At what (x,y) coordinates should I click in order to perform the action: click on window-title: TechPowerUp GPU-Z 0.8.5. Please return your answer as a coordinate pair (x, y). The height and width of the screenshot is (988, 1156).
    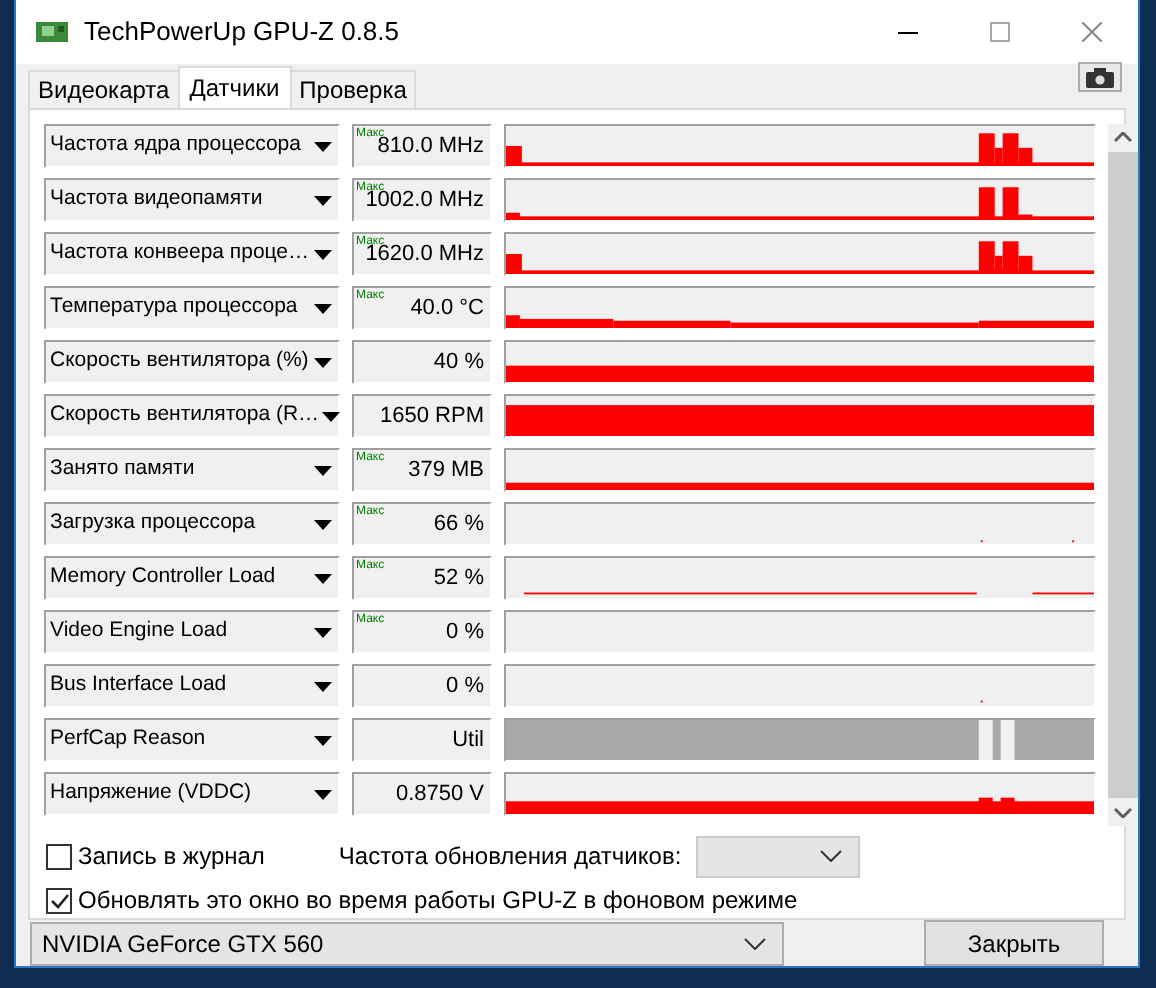
    Looking at the image, I should click on (242, 32).